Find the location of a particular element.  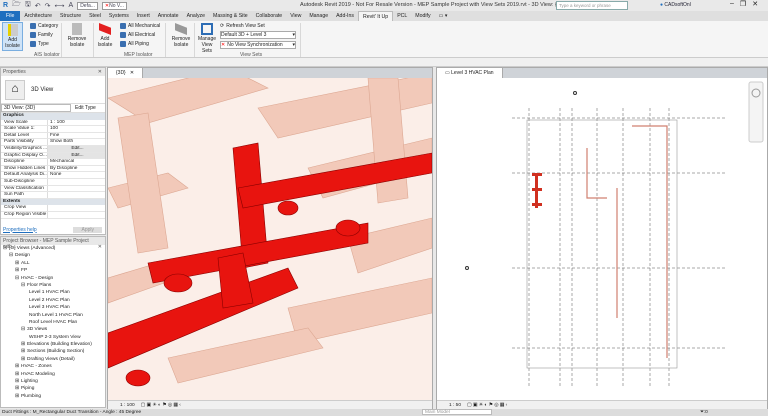

browser-item: ⊞ HVAC - Zones is located at coordinates (54, 366).